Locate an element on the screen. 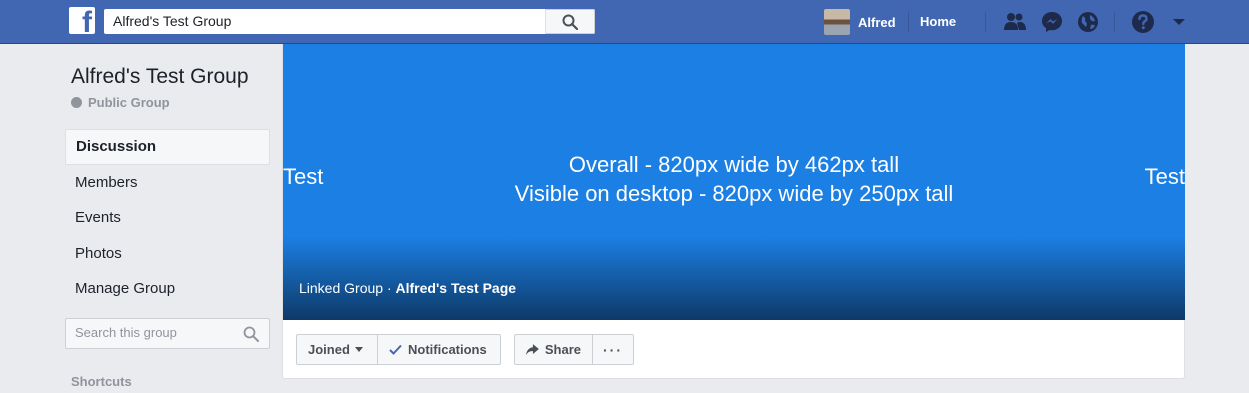  group-title: Alfred's Test Group is located at coordinates (160, 77).